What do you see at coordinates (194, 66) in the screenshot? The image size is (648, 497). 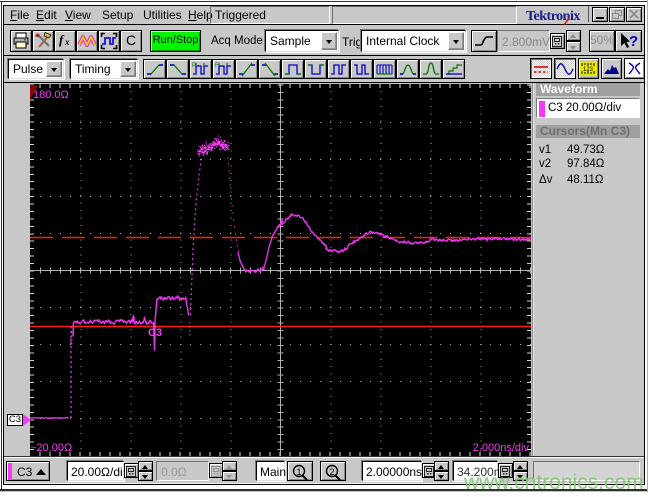 I see `svg-text: P` at bounding box center [194, 66].